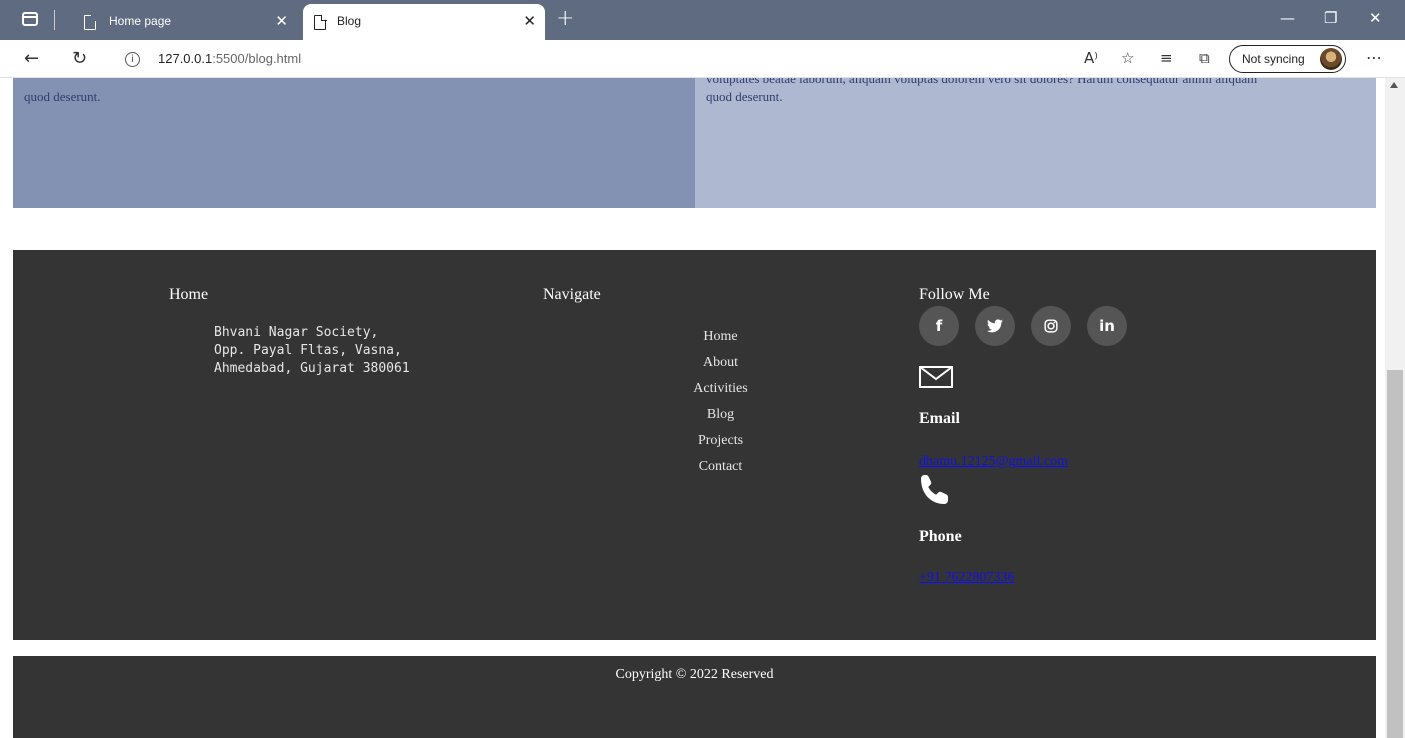 The width and height of the screenshot is (1405, 738). What do you see at coordinates (1394, 85) in the screenshot?
I see `scroll-up-arrow-icon` at bounding box center [1394, 85].